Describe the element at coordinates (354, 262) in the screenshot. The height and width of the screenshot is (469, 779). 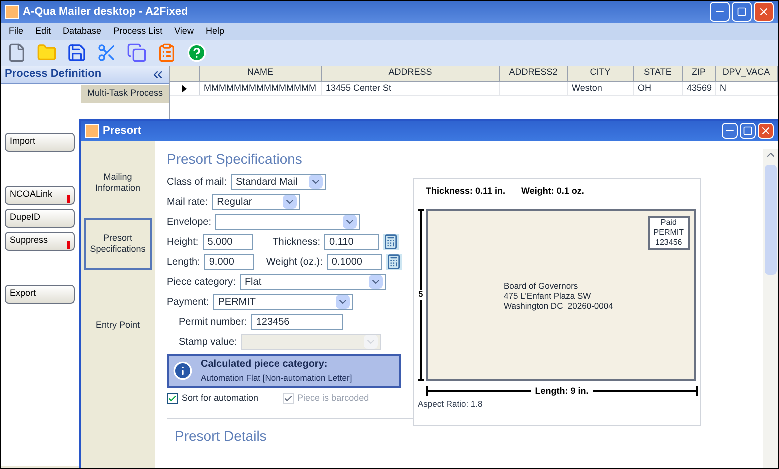
I see `weight-field: 0.1000` at that location.